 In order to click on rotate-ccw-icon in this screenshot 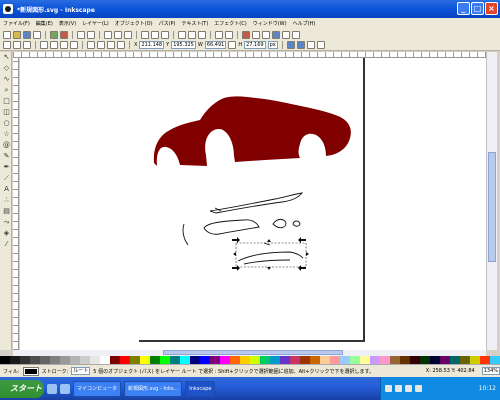, I will do `click(44, 45)`.